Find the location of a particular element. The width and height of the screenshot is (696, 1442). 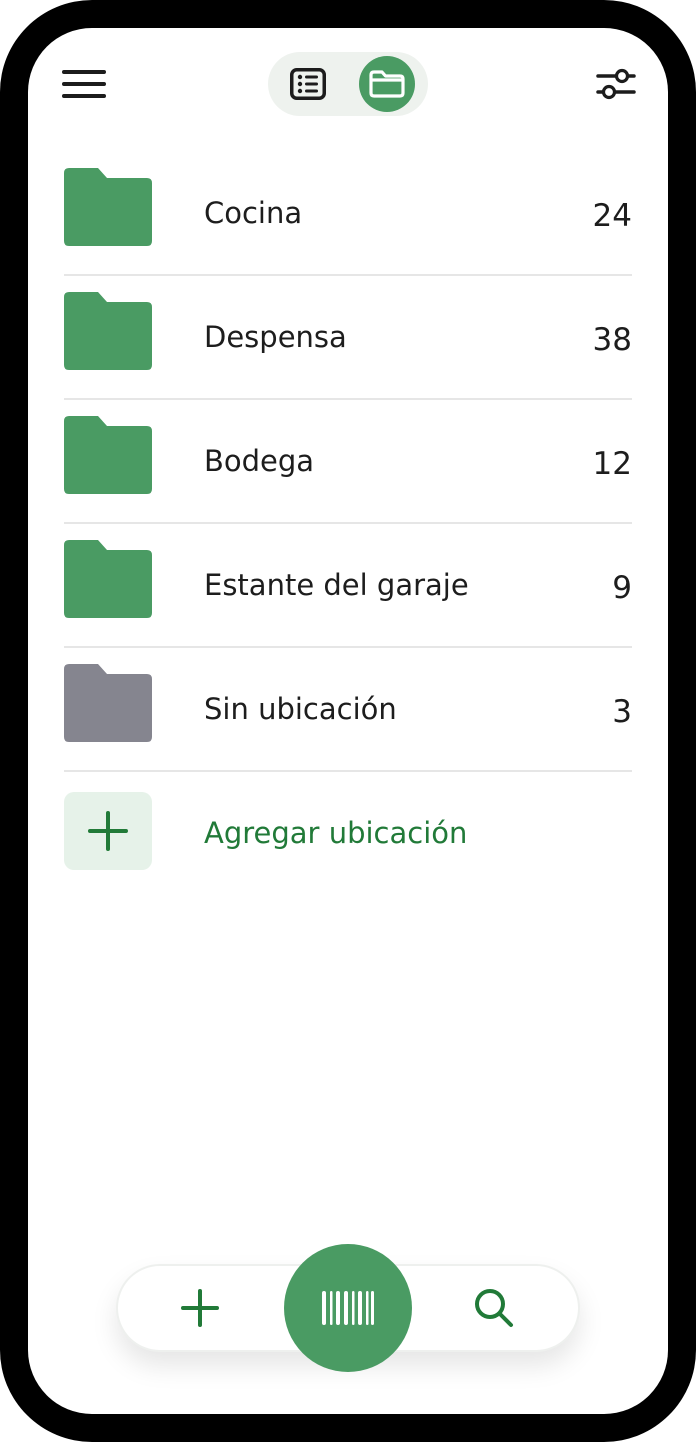

folder-view-icon is located at coordinates (387, 84).